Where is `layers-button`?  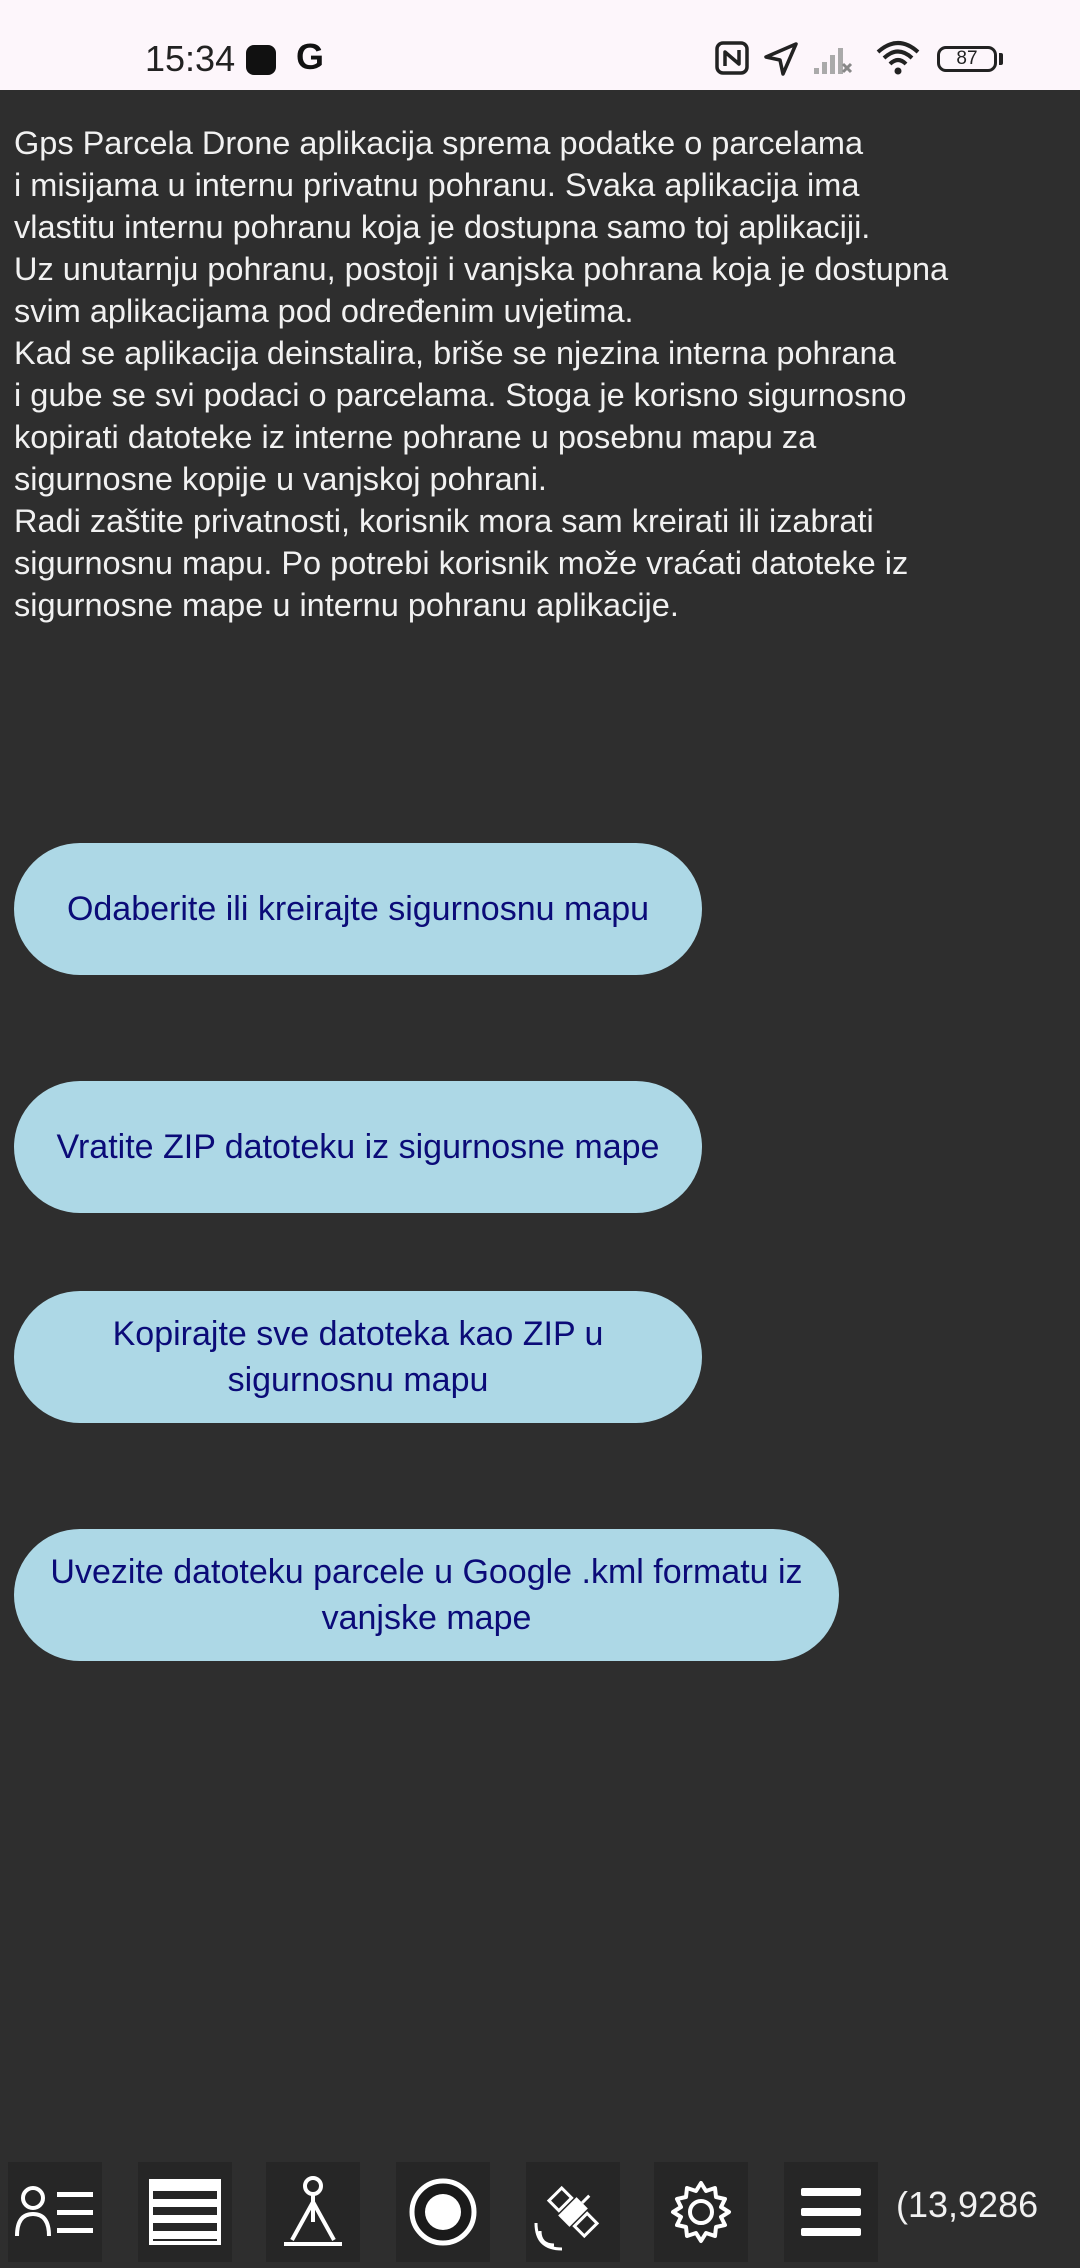 layers-button is located at coordinates (185, 2212).